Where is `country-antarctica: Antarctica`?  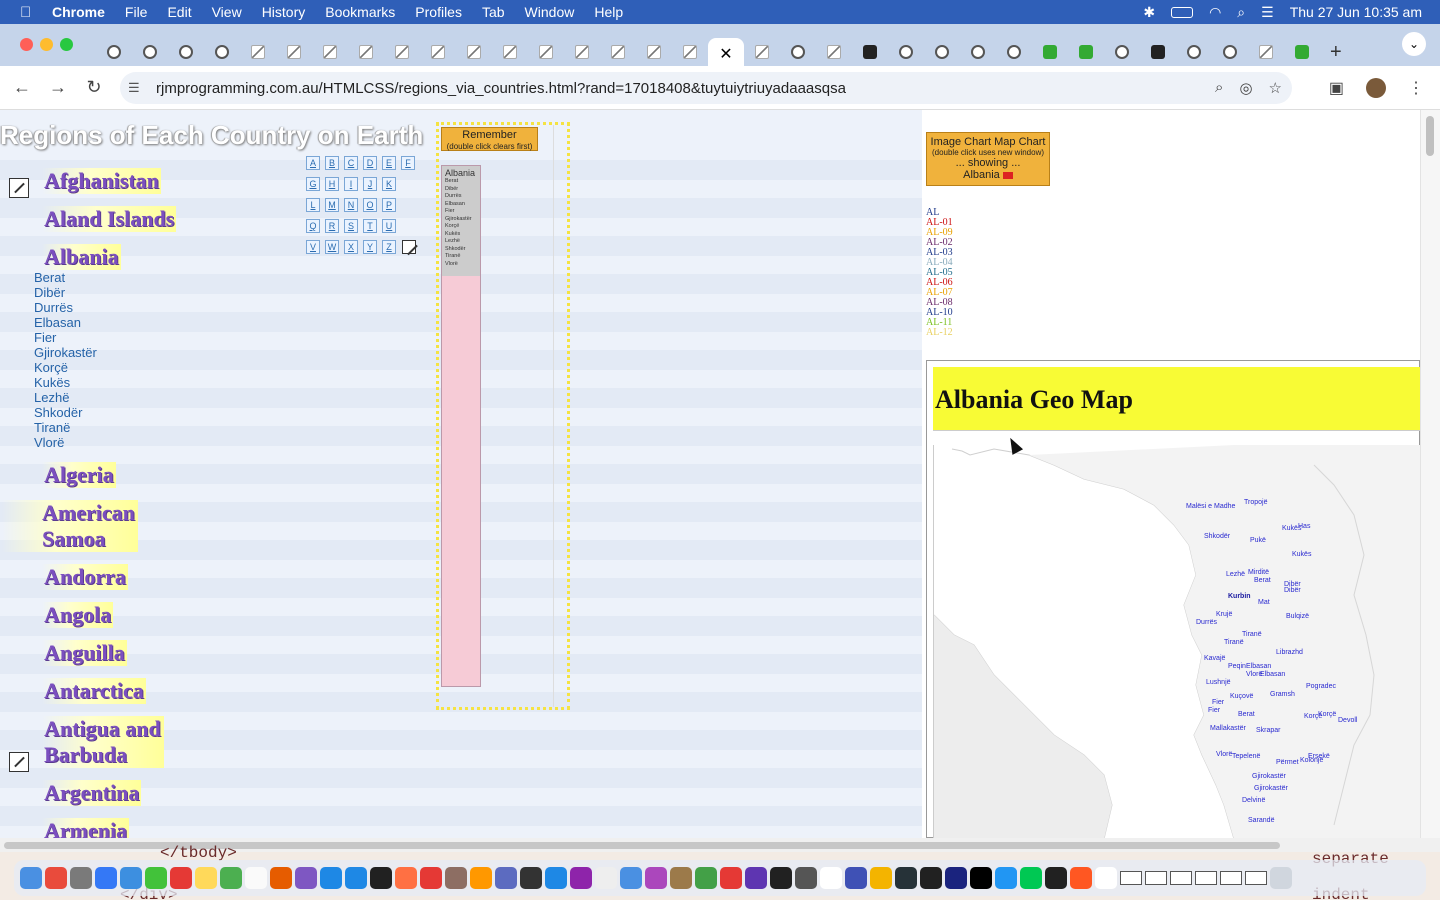 country-antarctica: Antarctica is located at coordinates (94, 691).